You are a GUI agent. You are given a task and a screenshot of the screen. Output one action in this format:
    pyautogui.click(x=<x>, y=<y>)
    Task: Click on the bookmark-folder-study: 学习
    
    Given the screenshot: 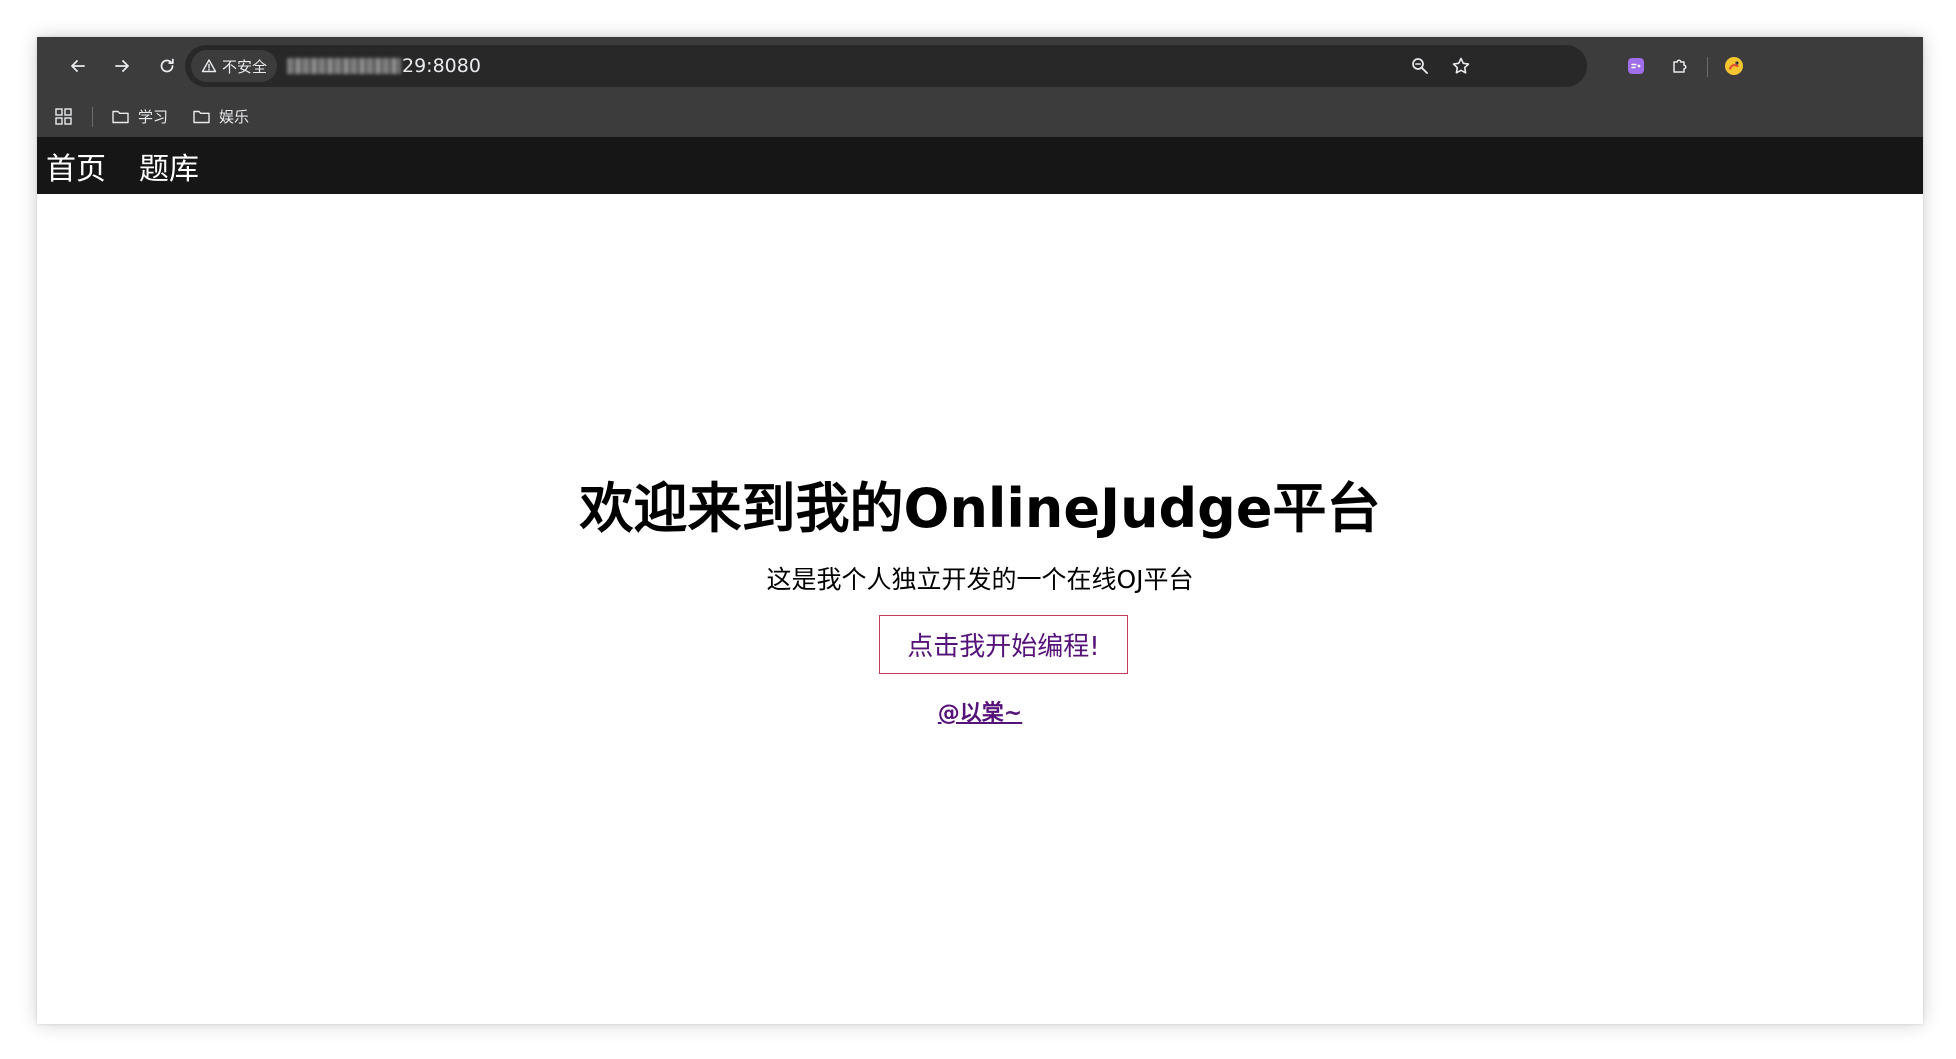 What is the action you would take?
    pyautogui.click(x=139, y=116)
    